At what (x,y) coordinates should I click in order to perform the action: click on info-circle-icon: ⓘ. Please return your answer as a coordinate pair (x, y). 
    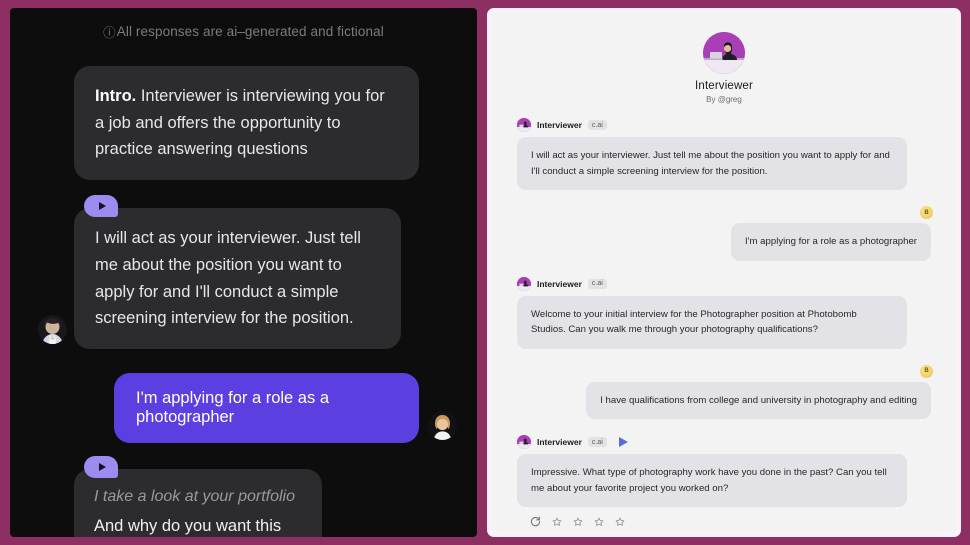
    Looking at the image, I should click on (109, 33).